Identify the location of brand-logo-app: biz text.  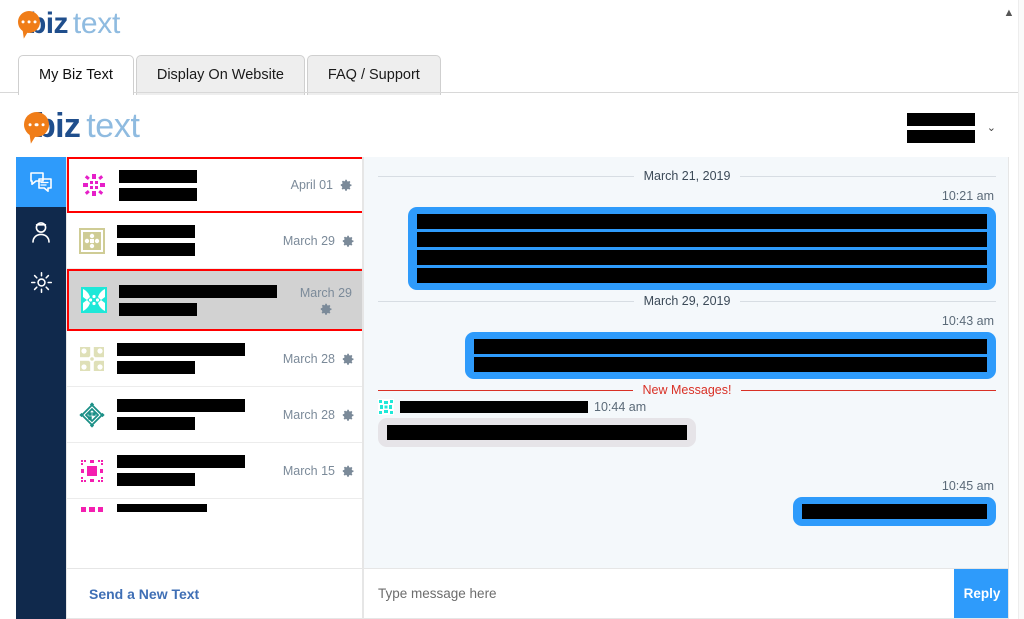
(82, 126).